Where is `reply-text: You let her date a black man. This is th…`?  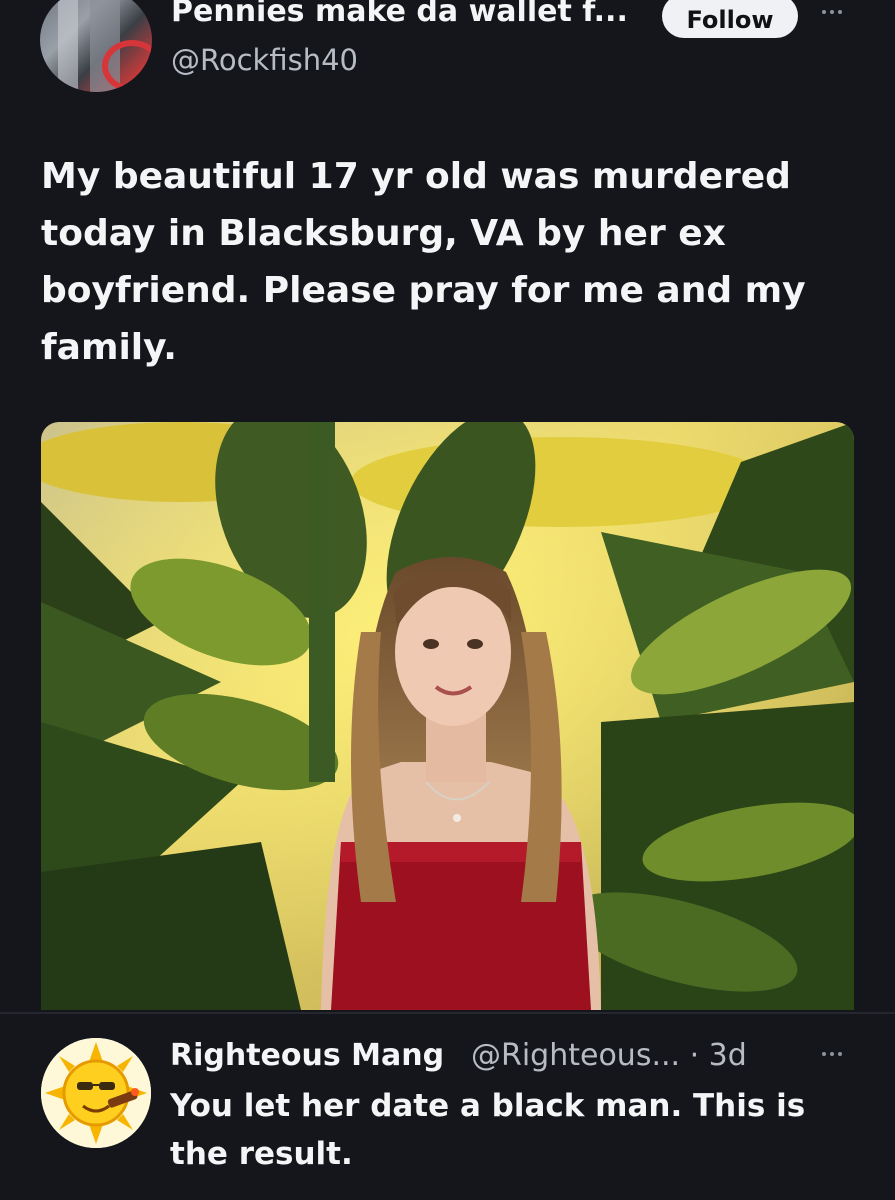
reply-text: You let her date a black man. This is th… is located at coordinates (488, 1130).